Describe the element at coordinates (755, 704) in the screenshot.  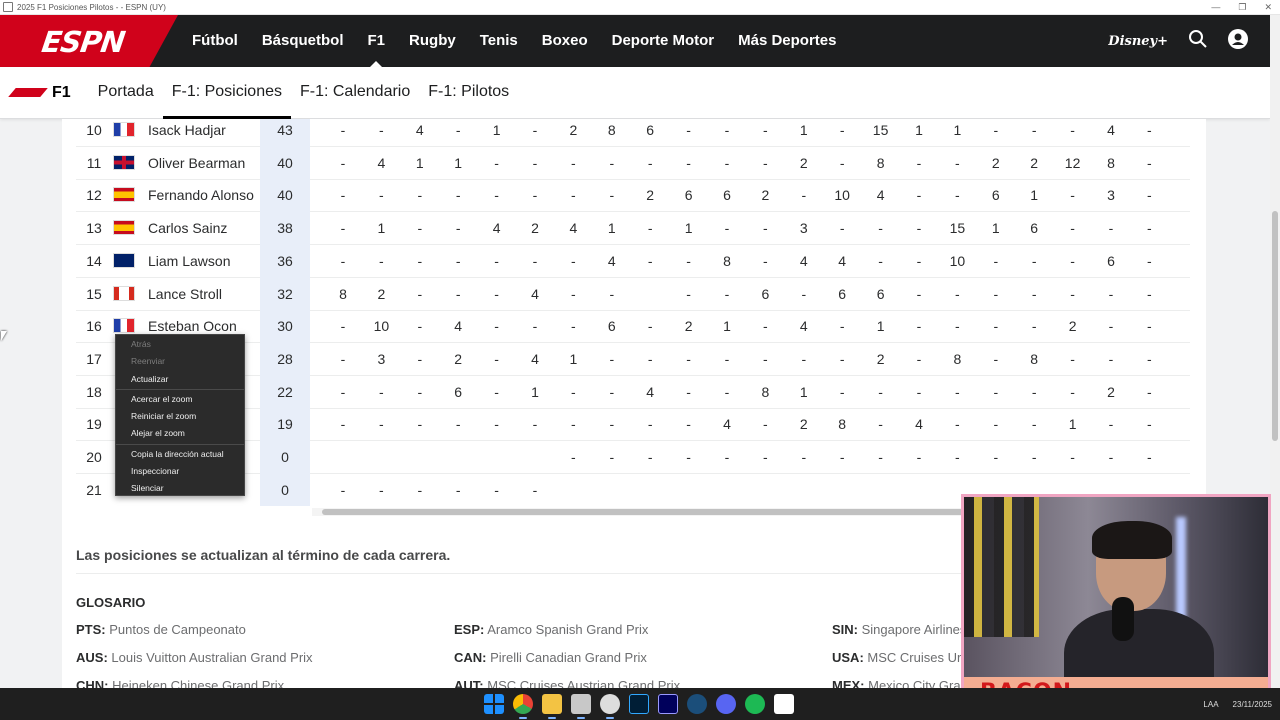
I see `spotify-icon` at that location.